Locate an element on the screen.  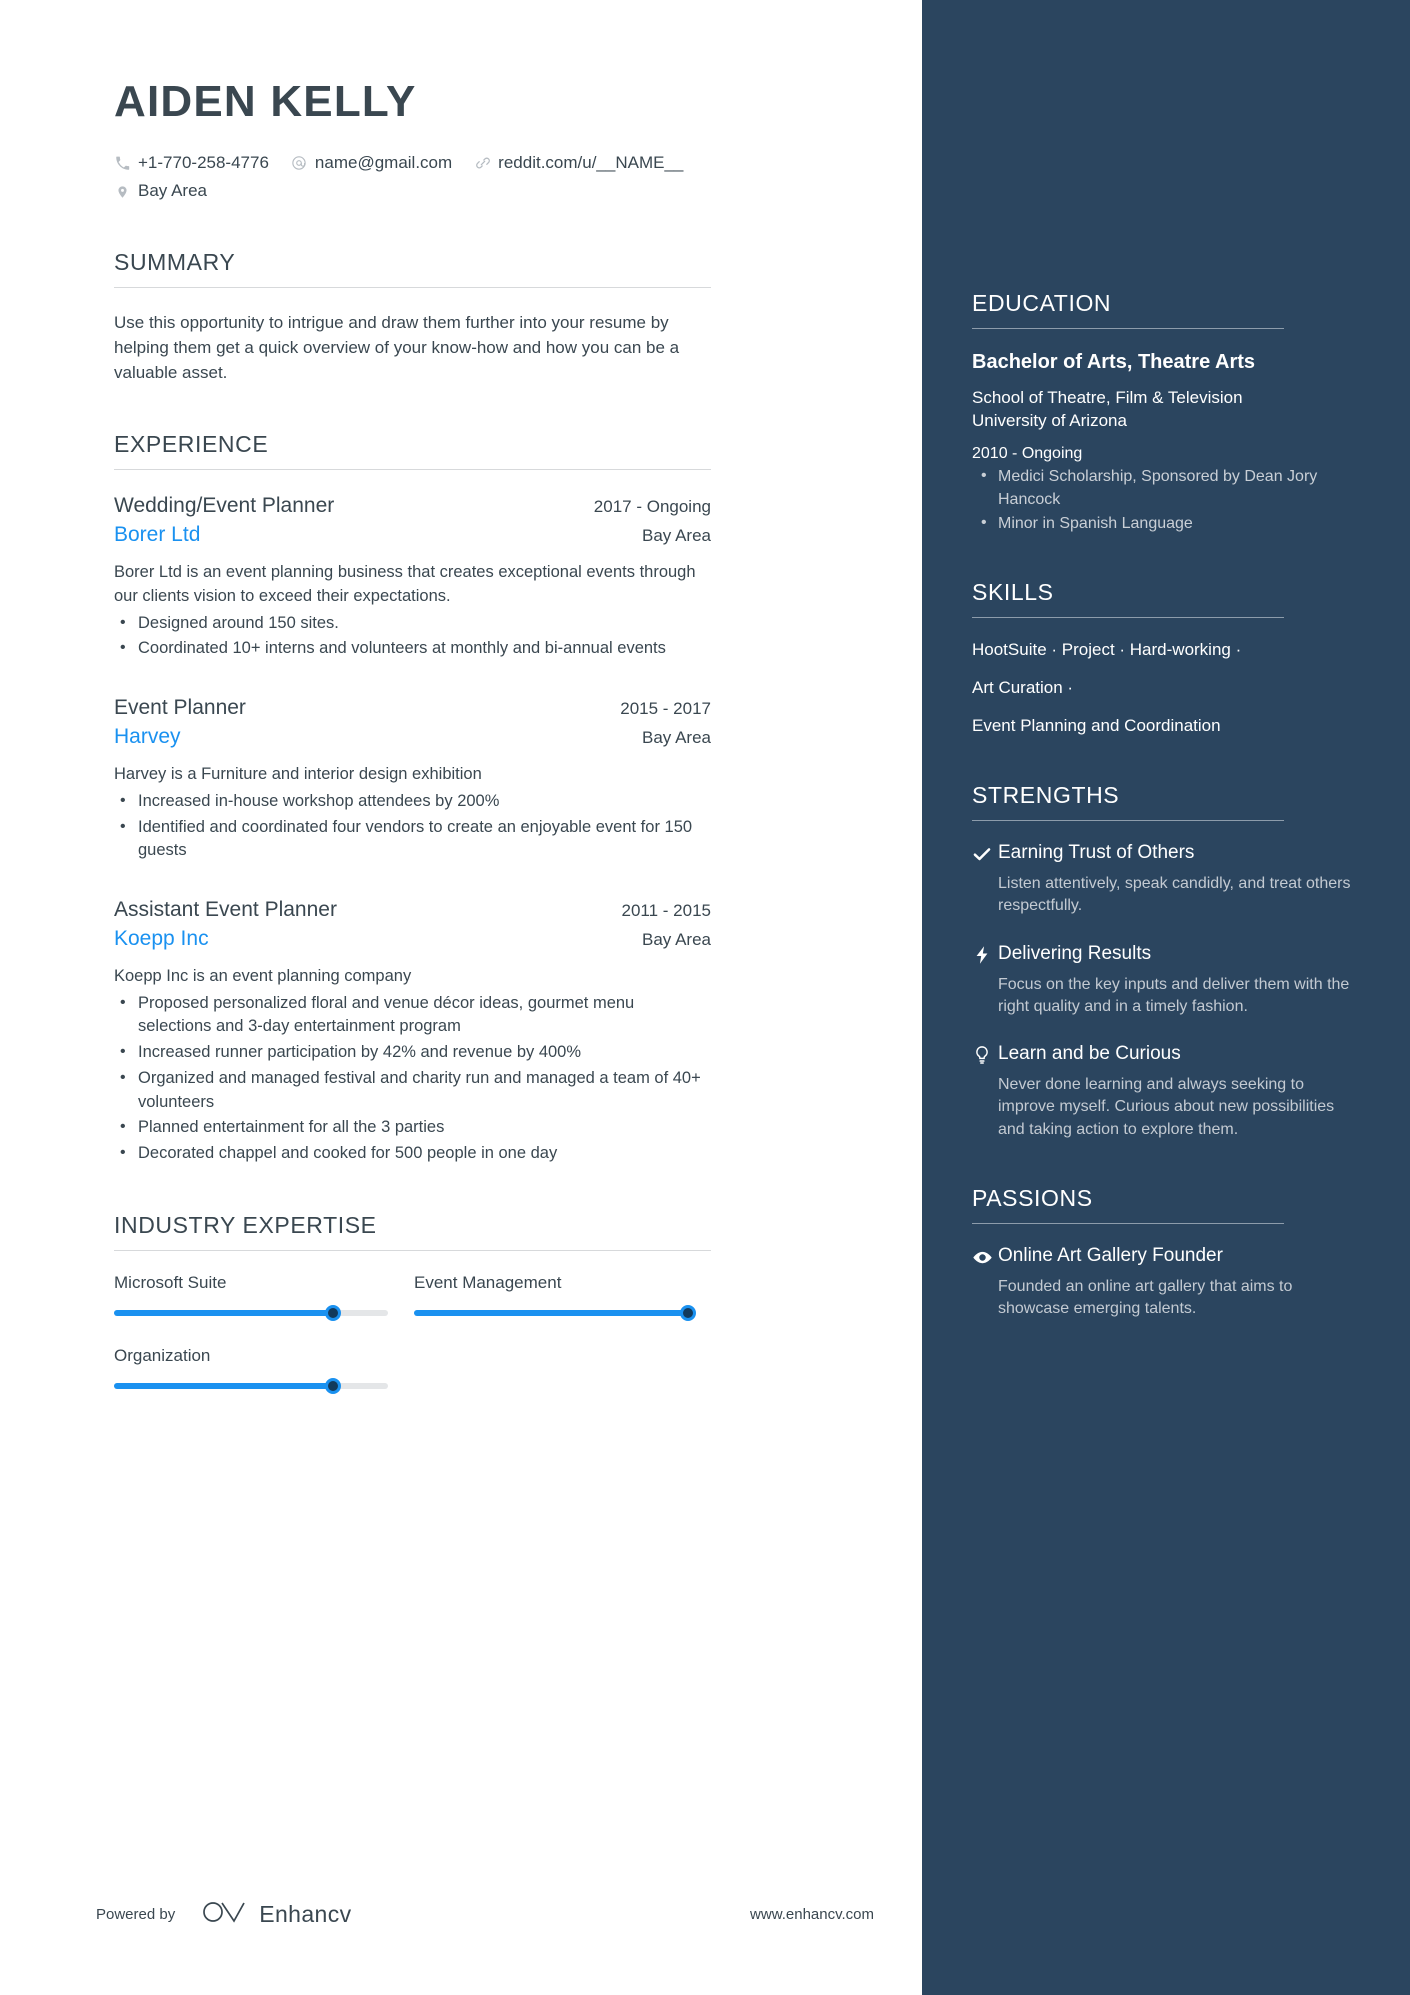
industry-expertise-divider is located at coordinates (412, 1250).